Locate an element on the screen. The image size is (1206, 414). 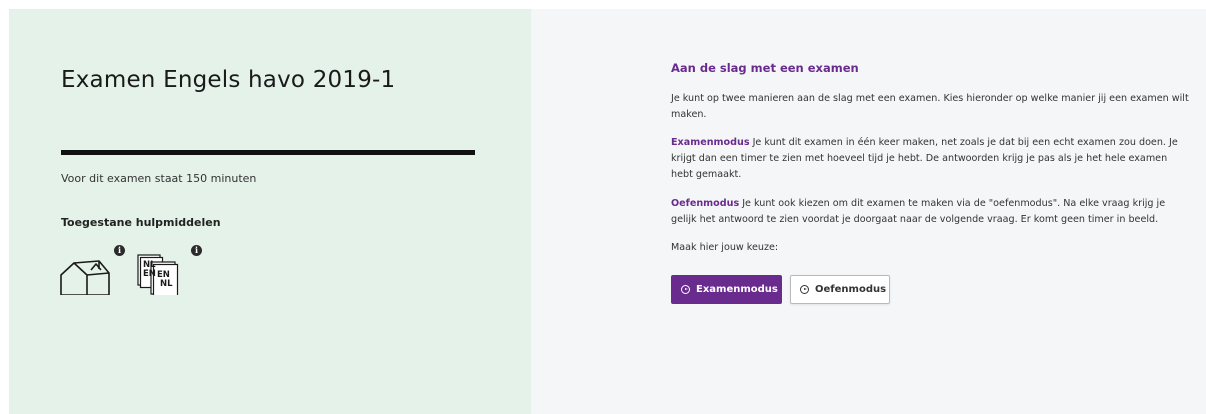
start-heading: Aan de slag met een examen is located at coordinates (765, 68).